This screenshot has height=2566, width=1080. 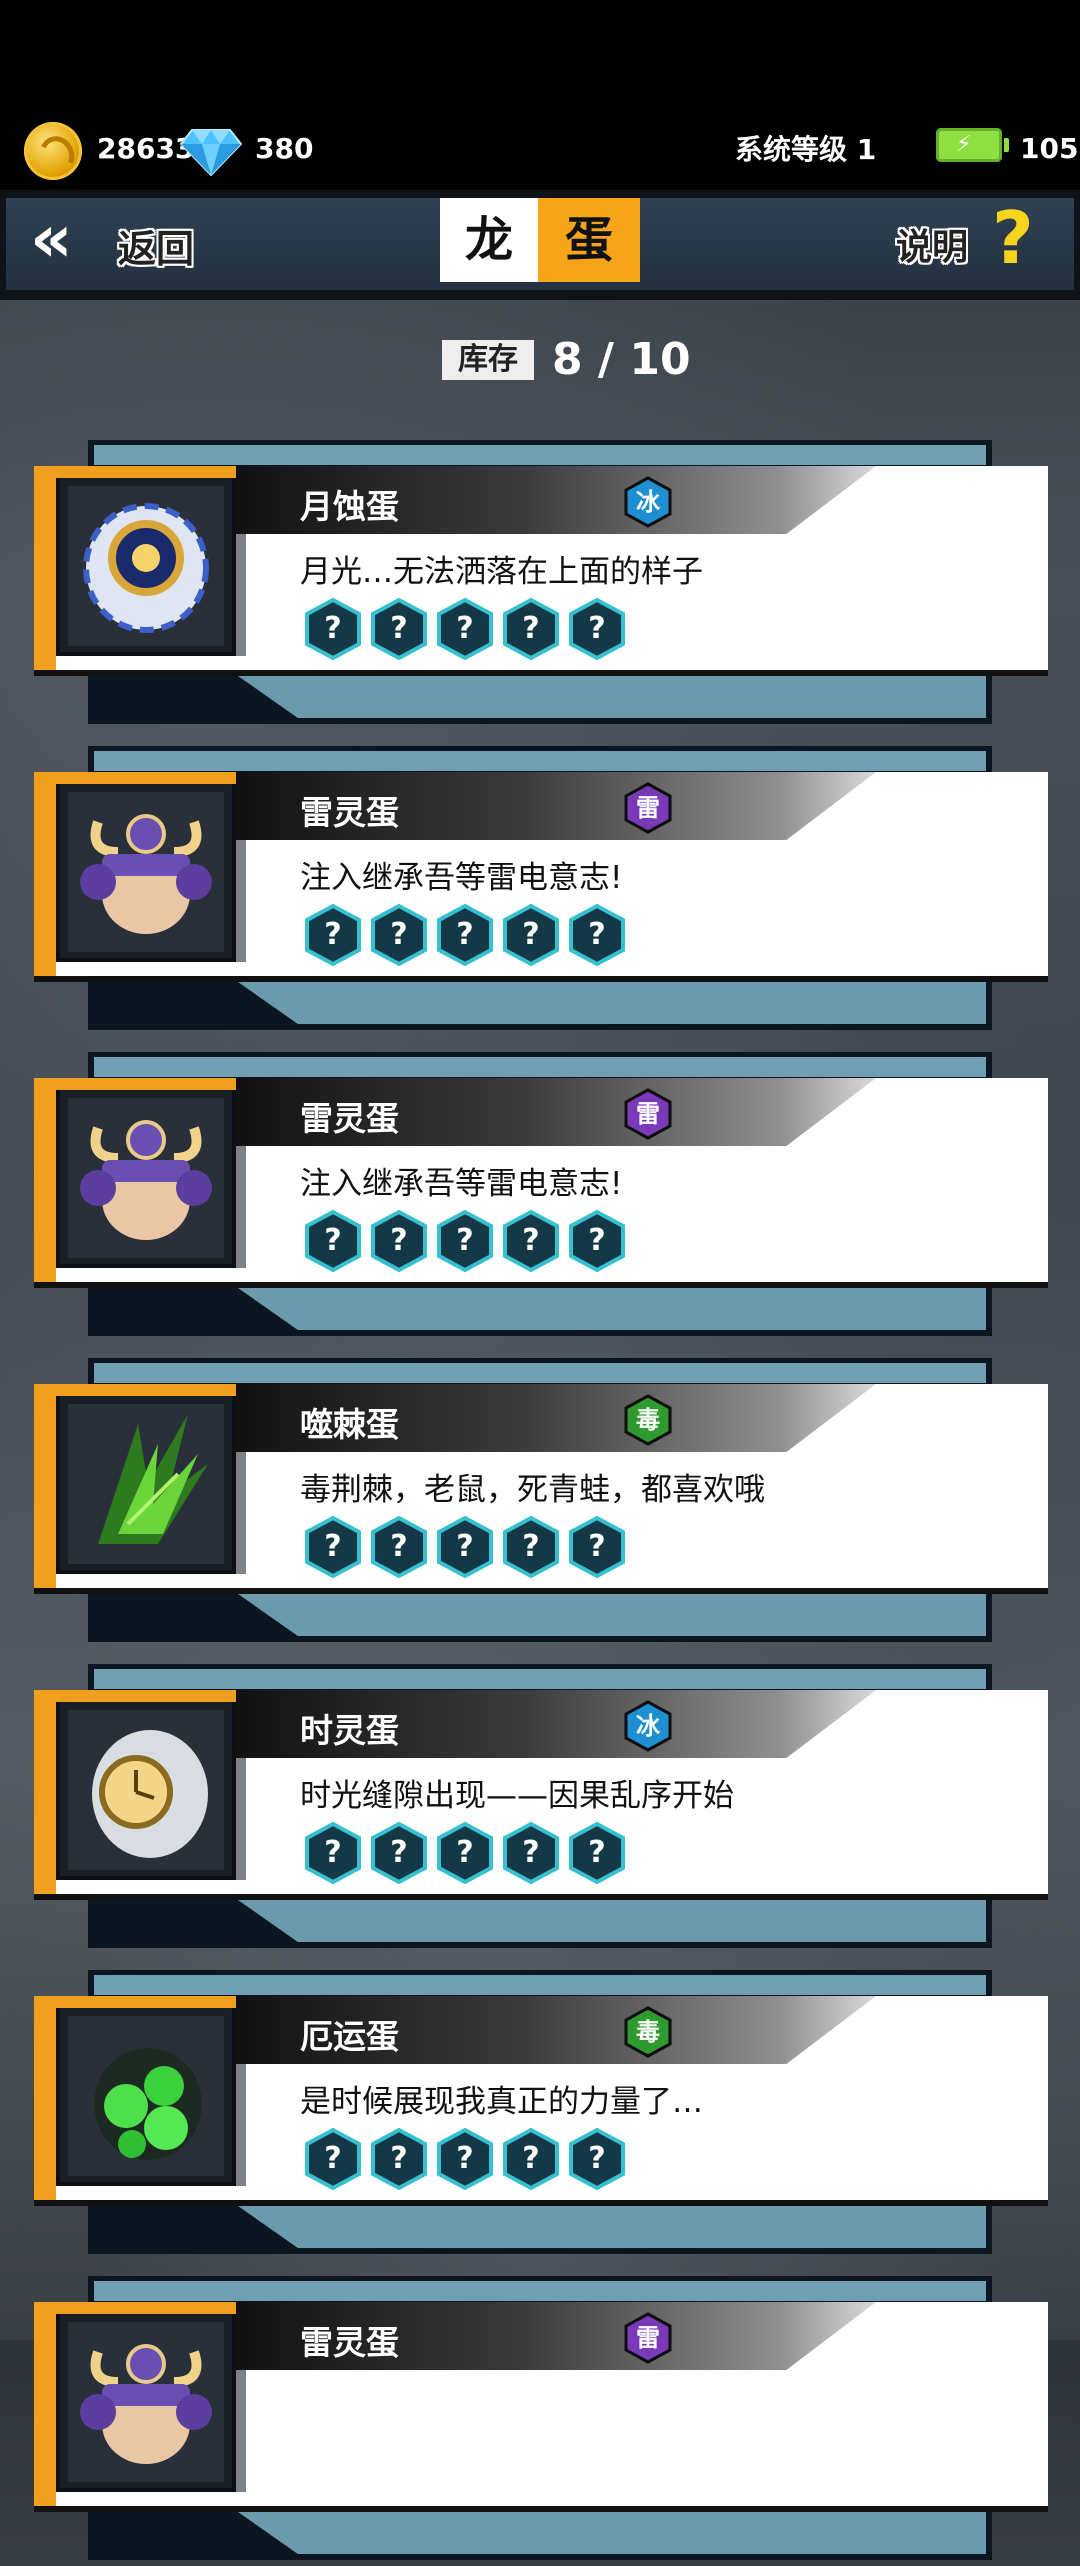 I want to click on egg-name: 噬棘蛋, so click(x=349, y=1424).